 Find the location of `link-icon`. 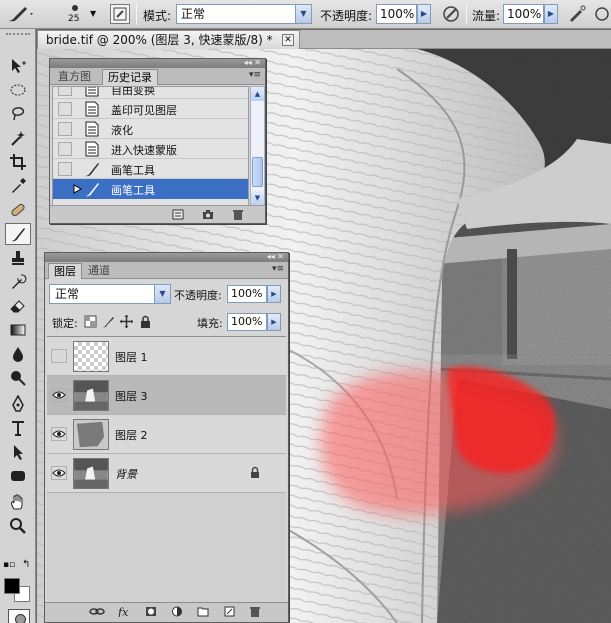

link-icon is located at coordinates (97, 611).